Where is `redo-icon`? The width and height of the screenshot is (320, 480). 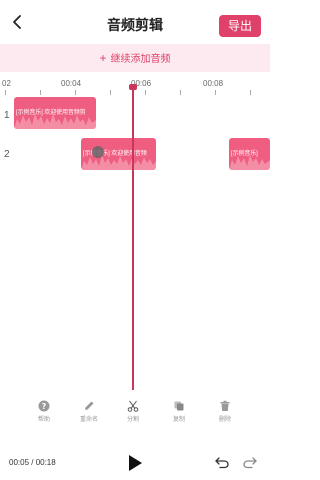 redo-icon is located at coordinates (250, 463).